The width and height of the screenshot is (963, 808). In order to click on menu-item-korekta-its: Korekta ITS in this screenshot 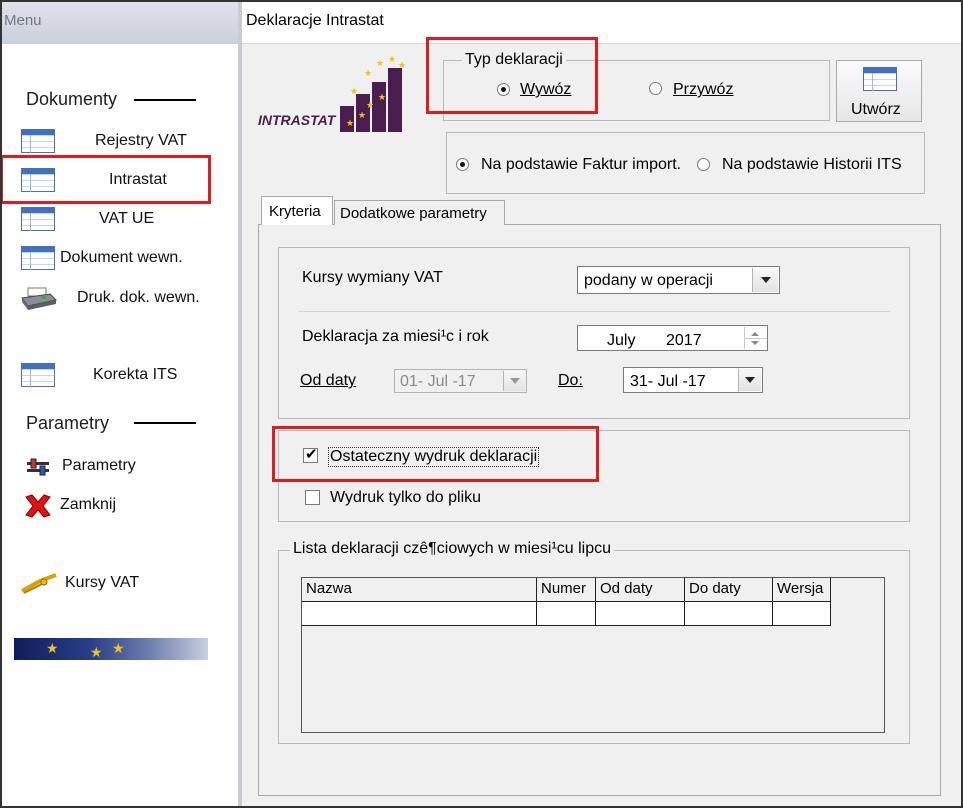, I will do `click(120, 376)`.